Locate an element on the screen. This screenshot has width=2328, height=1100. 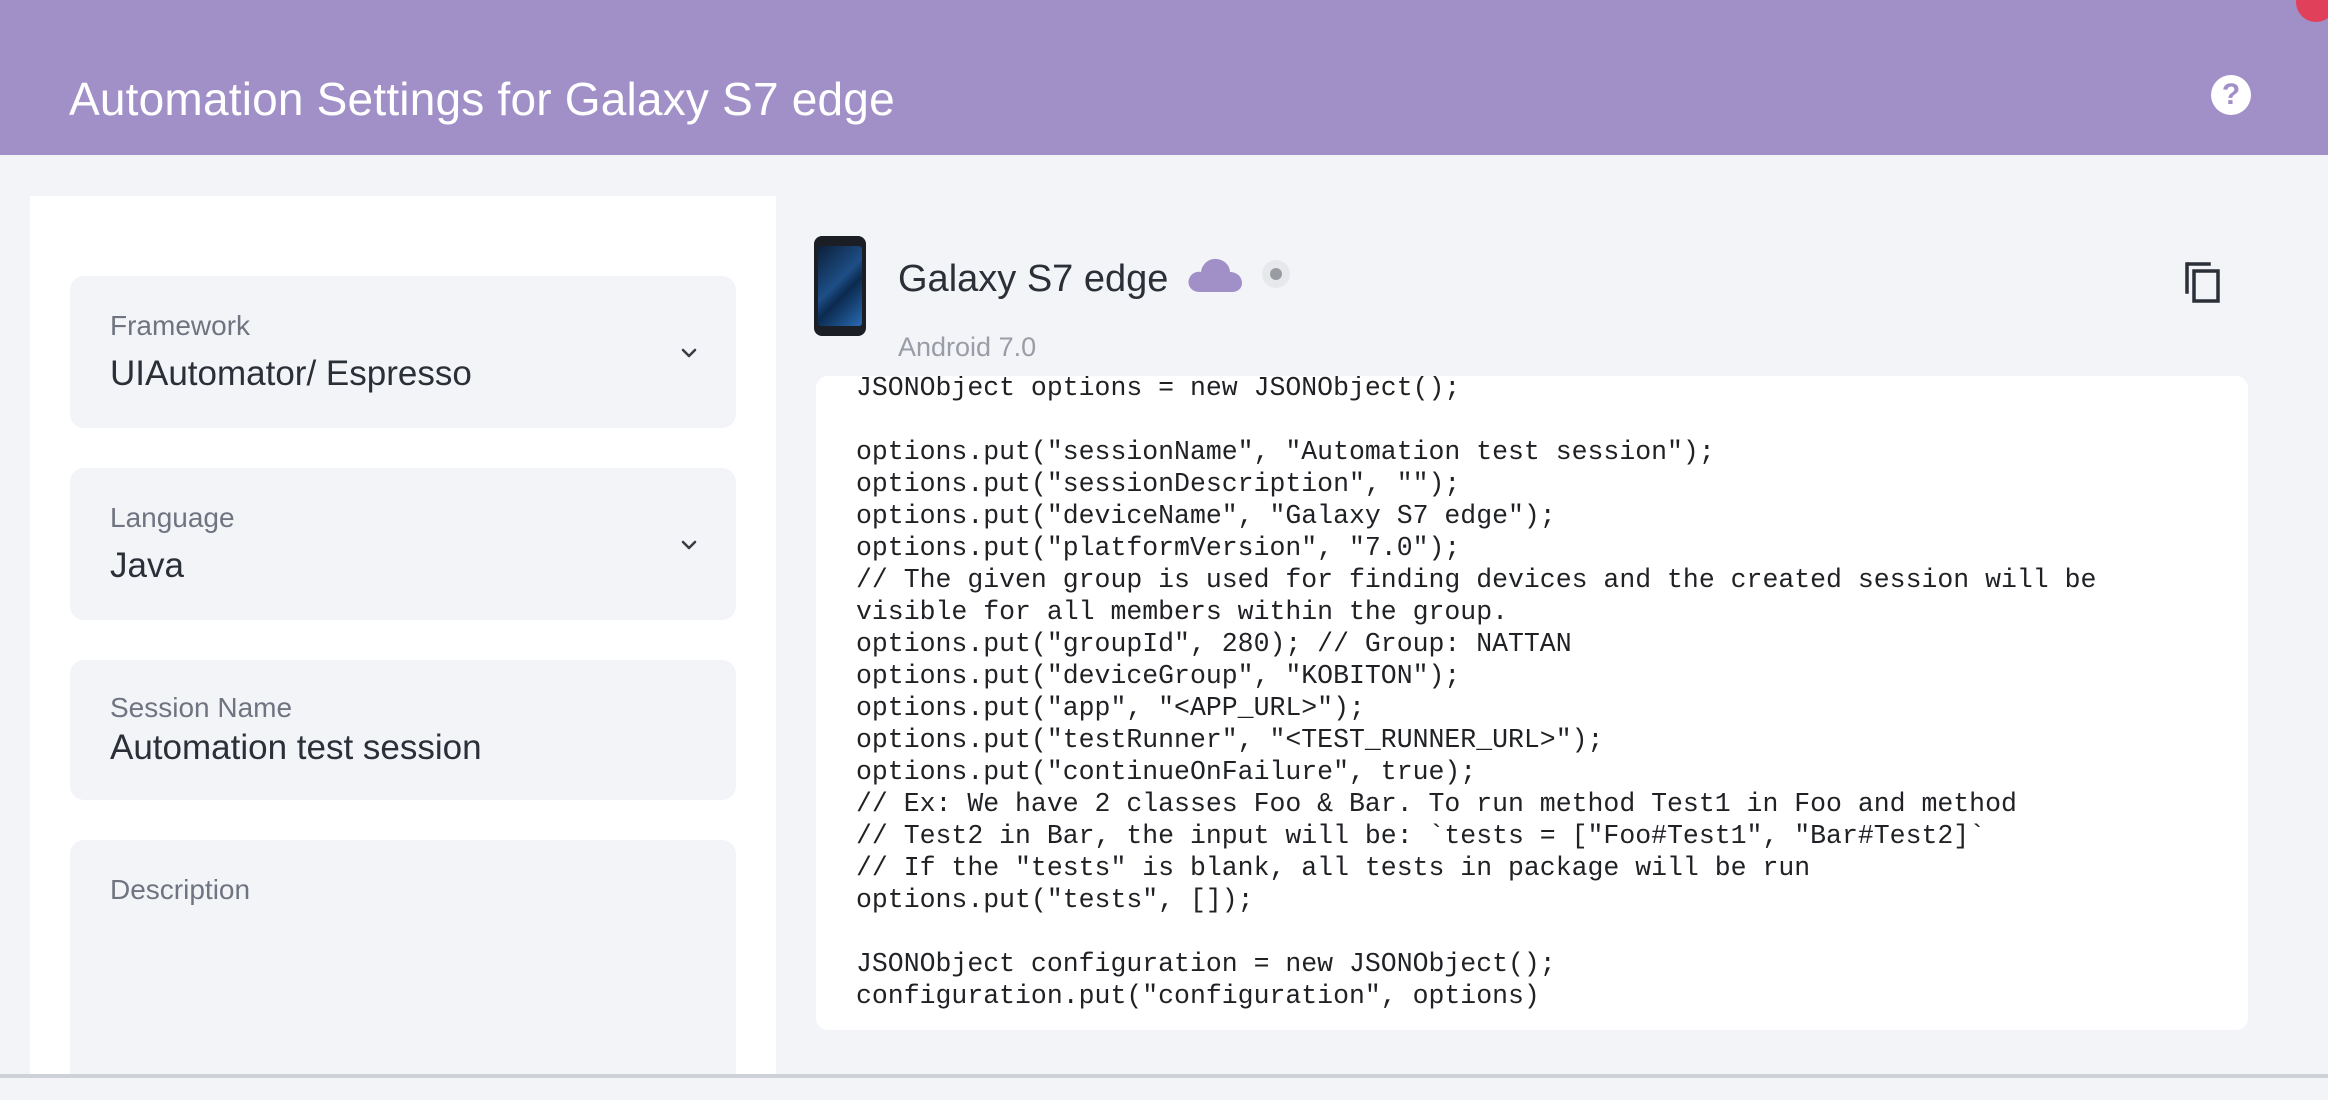
code-line: JSONObject options = new JSONObject(); is located at coordinates (1158, 389).